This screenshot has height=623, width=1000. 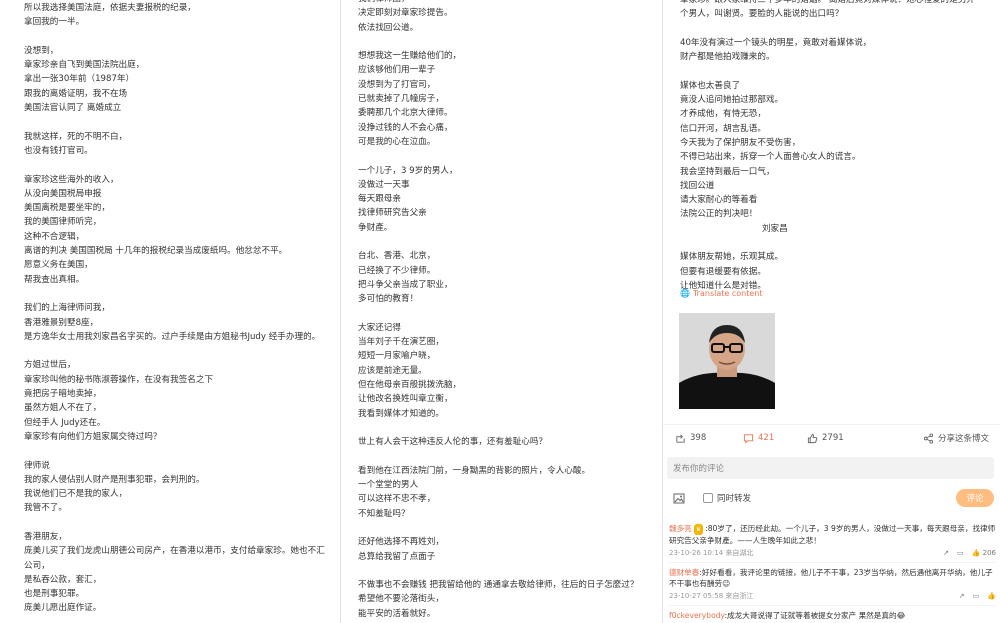 I want to click on like-icon: 👍 206, so click(x=984, y=553).